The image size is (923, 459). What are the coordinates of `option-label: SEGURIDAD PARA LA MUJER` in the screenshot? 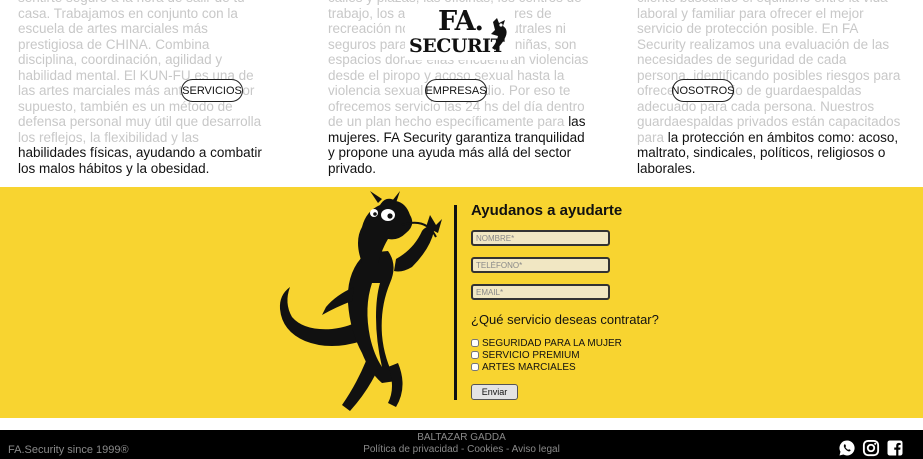 It's located at (552, 343).